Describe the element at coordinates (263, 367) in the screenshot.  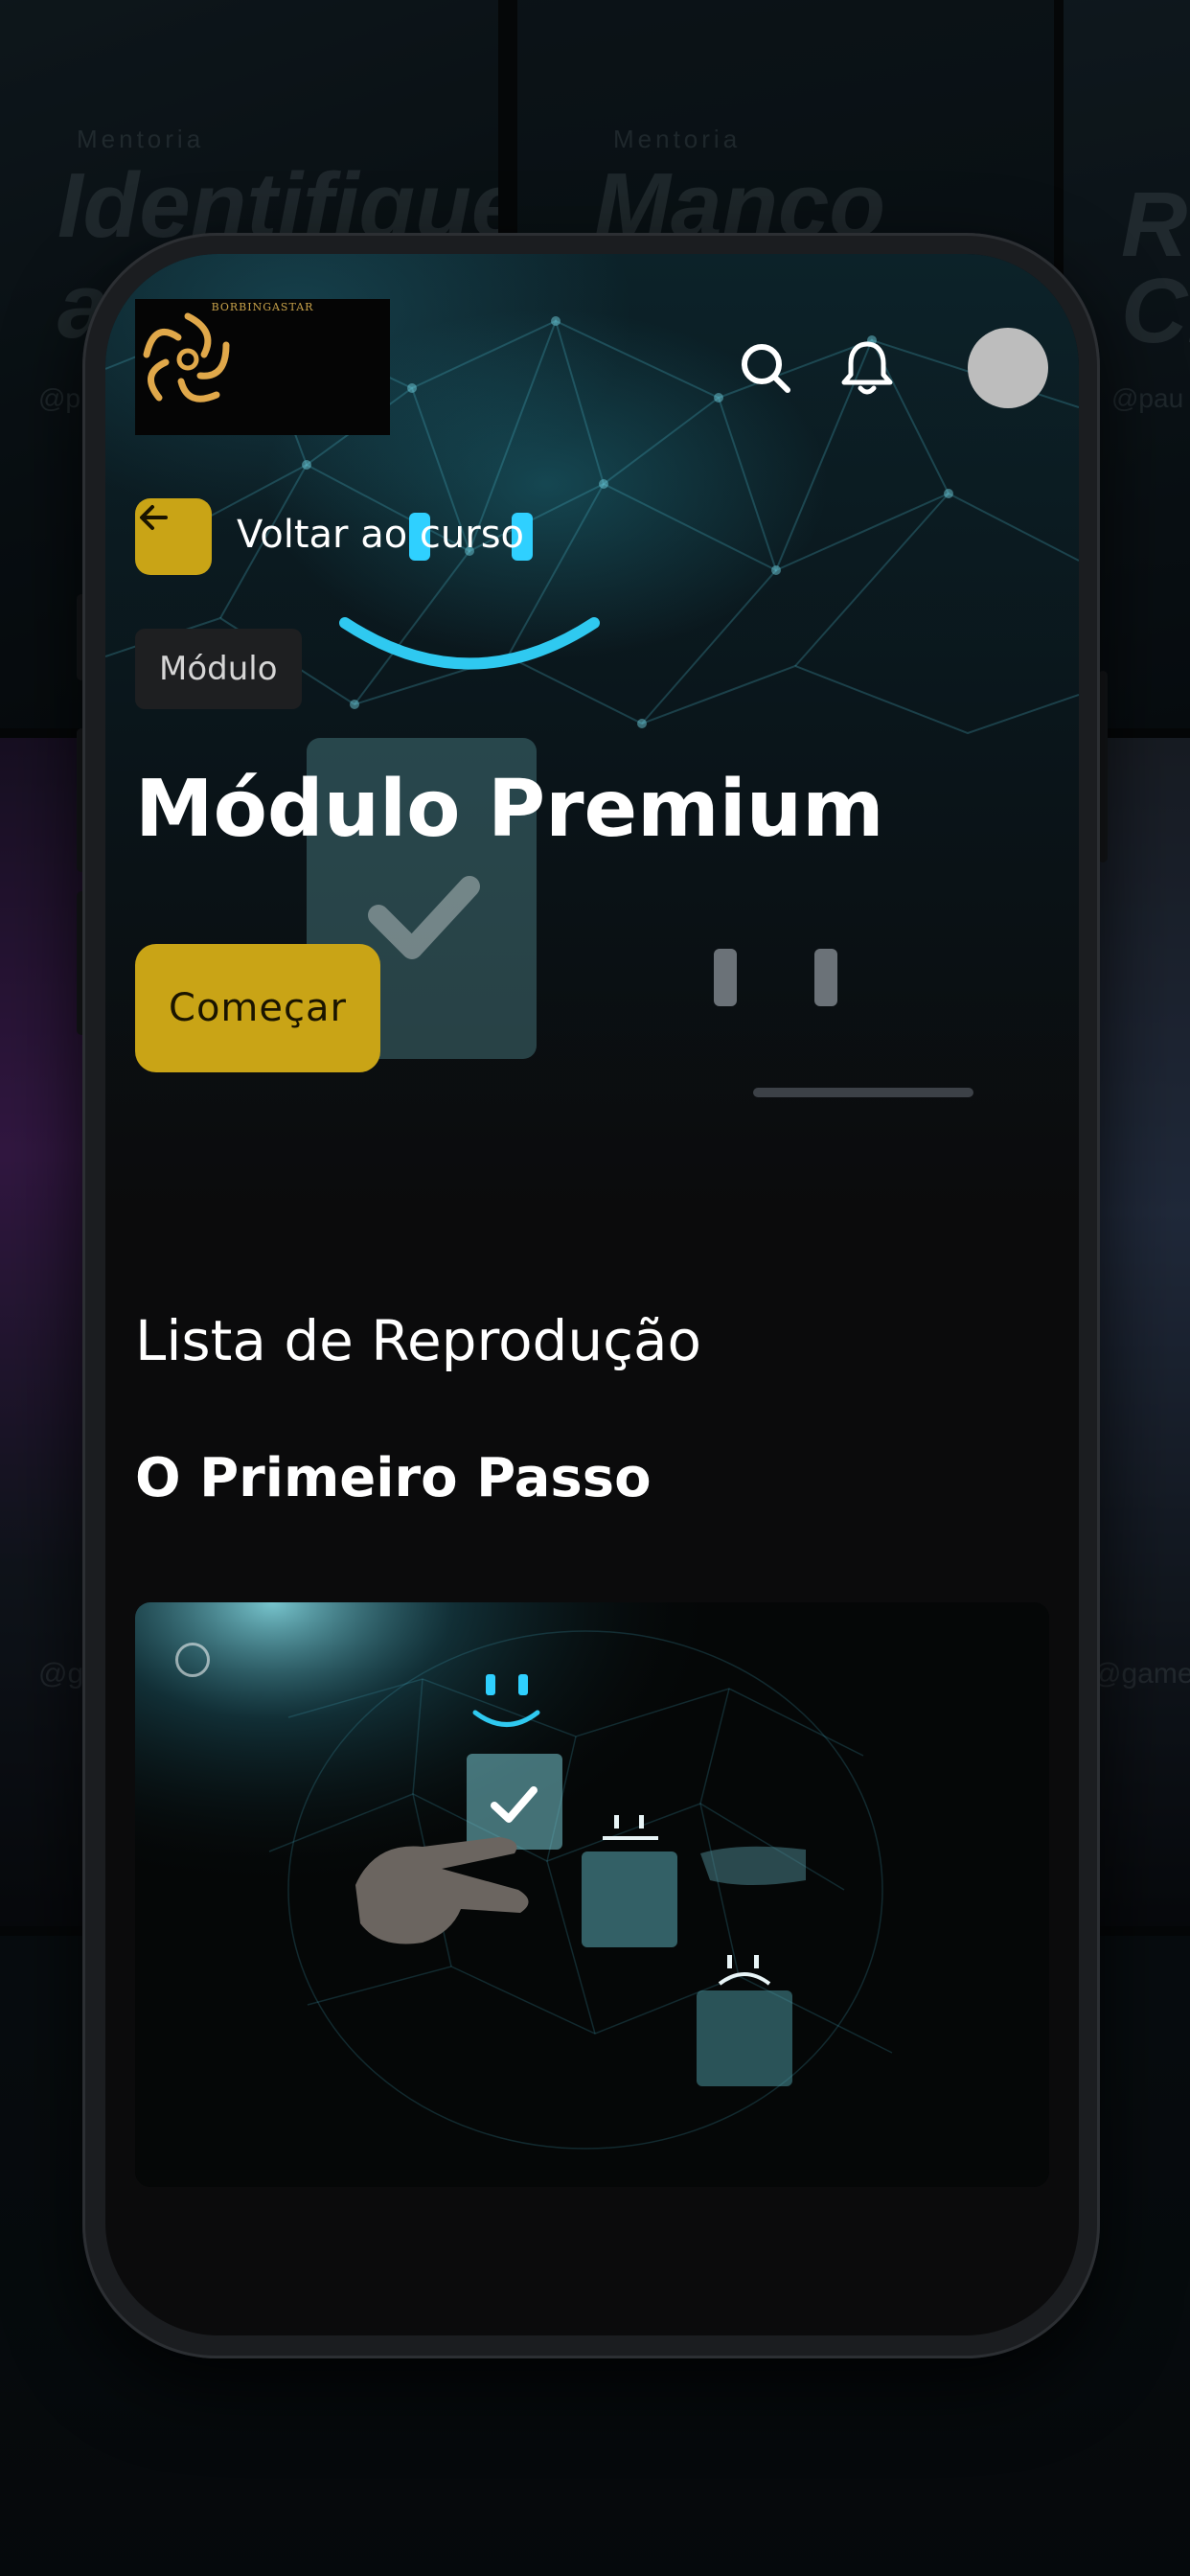
I see `brand-logo: BORBINGASTAR` at that location.